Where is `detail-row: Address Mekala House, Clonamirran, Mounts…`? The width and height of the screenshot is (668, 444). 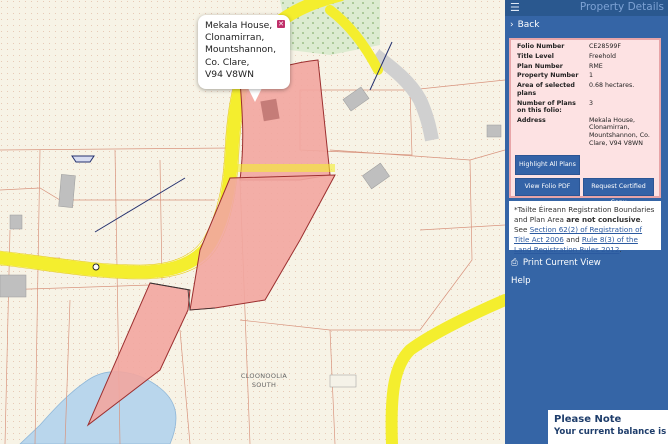
detail-row: Address Mekala House, Clonamirran, Mounts… is located at coordinates (587, 133).